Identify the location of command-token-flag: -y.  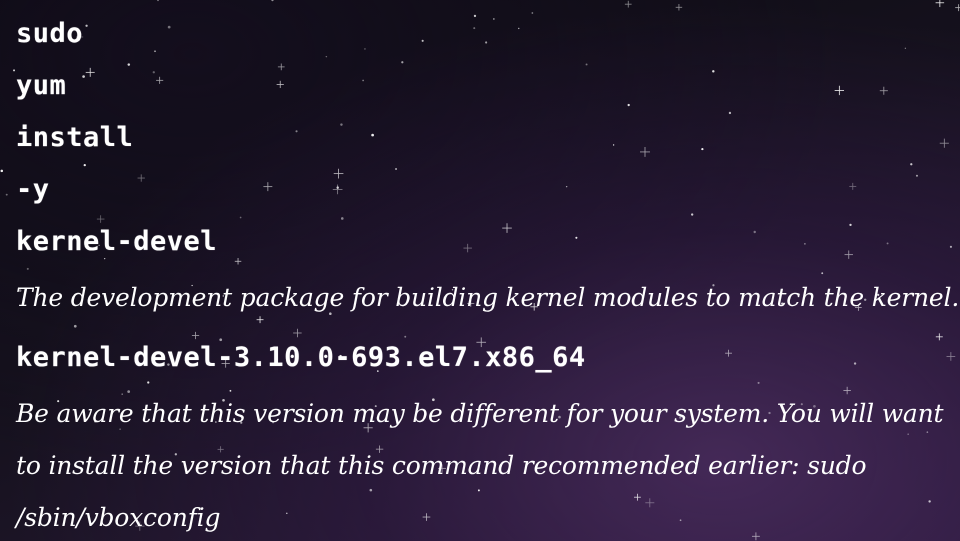
(33, 189).